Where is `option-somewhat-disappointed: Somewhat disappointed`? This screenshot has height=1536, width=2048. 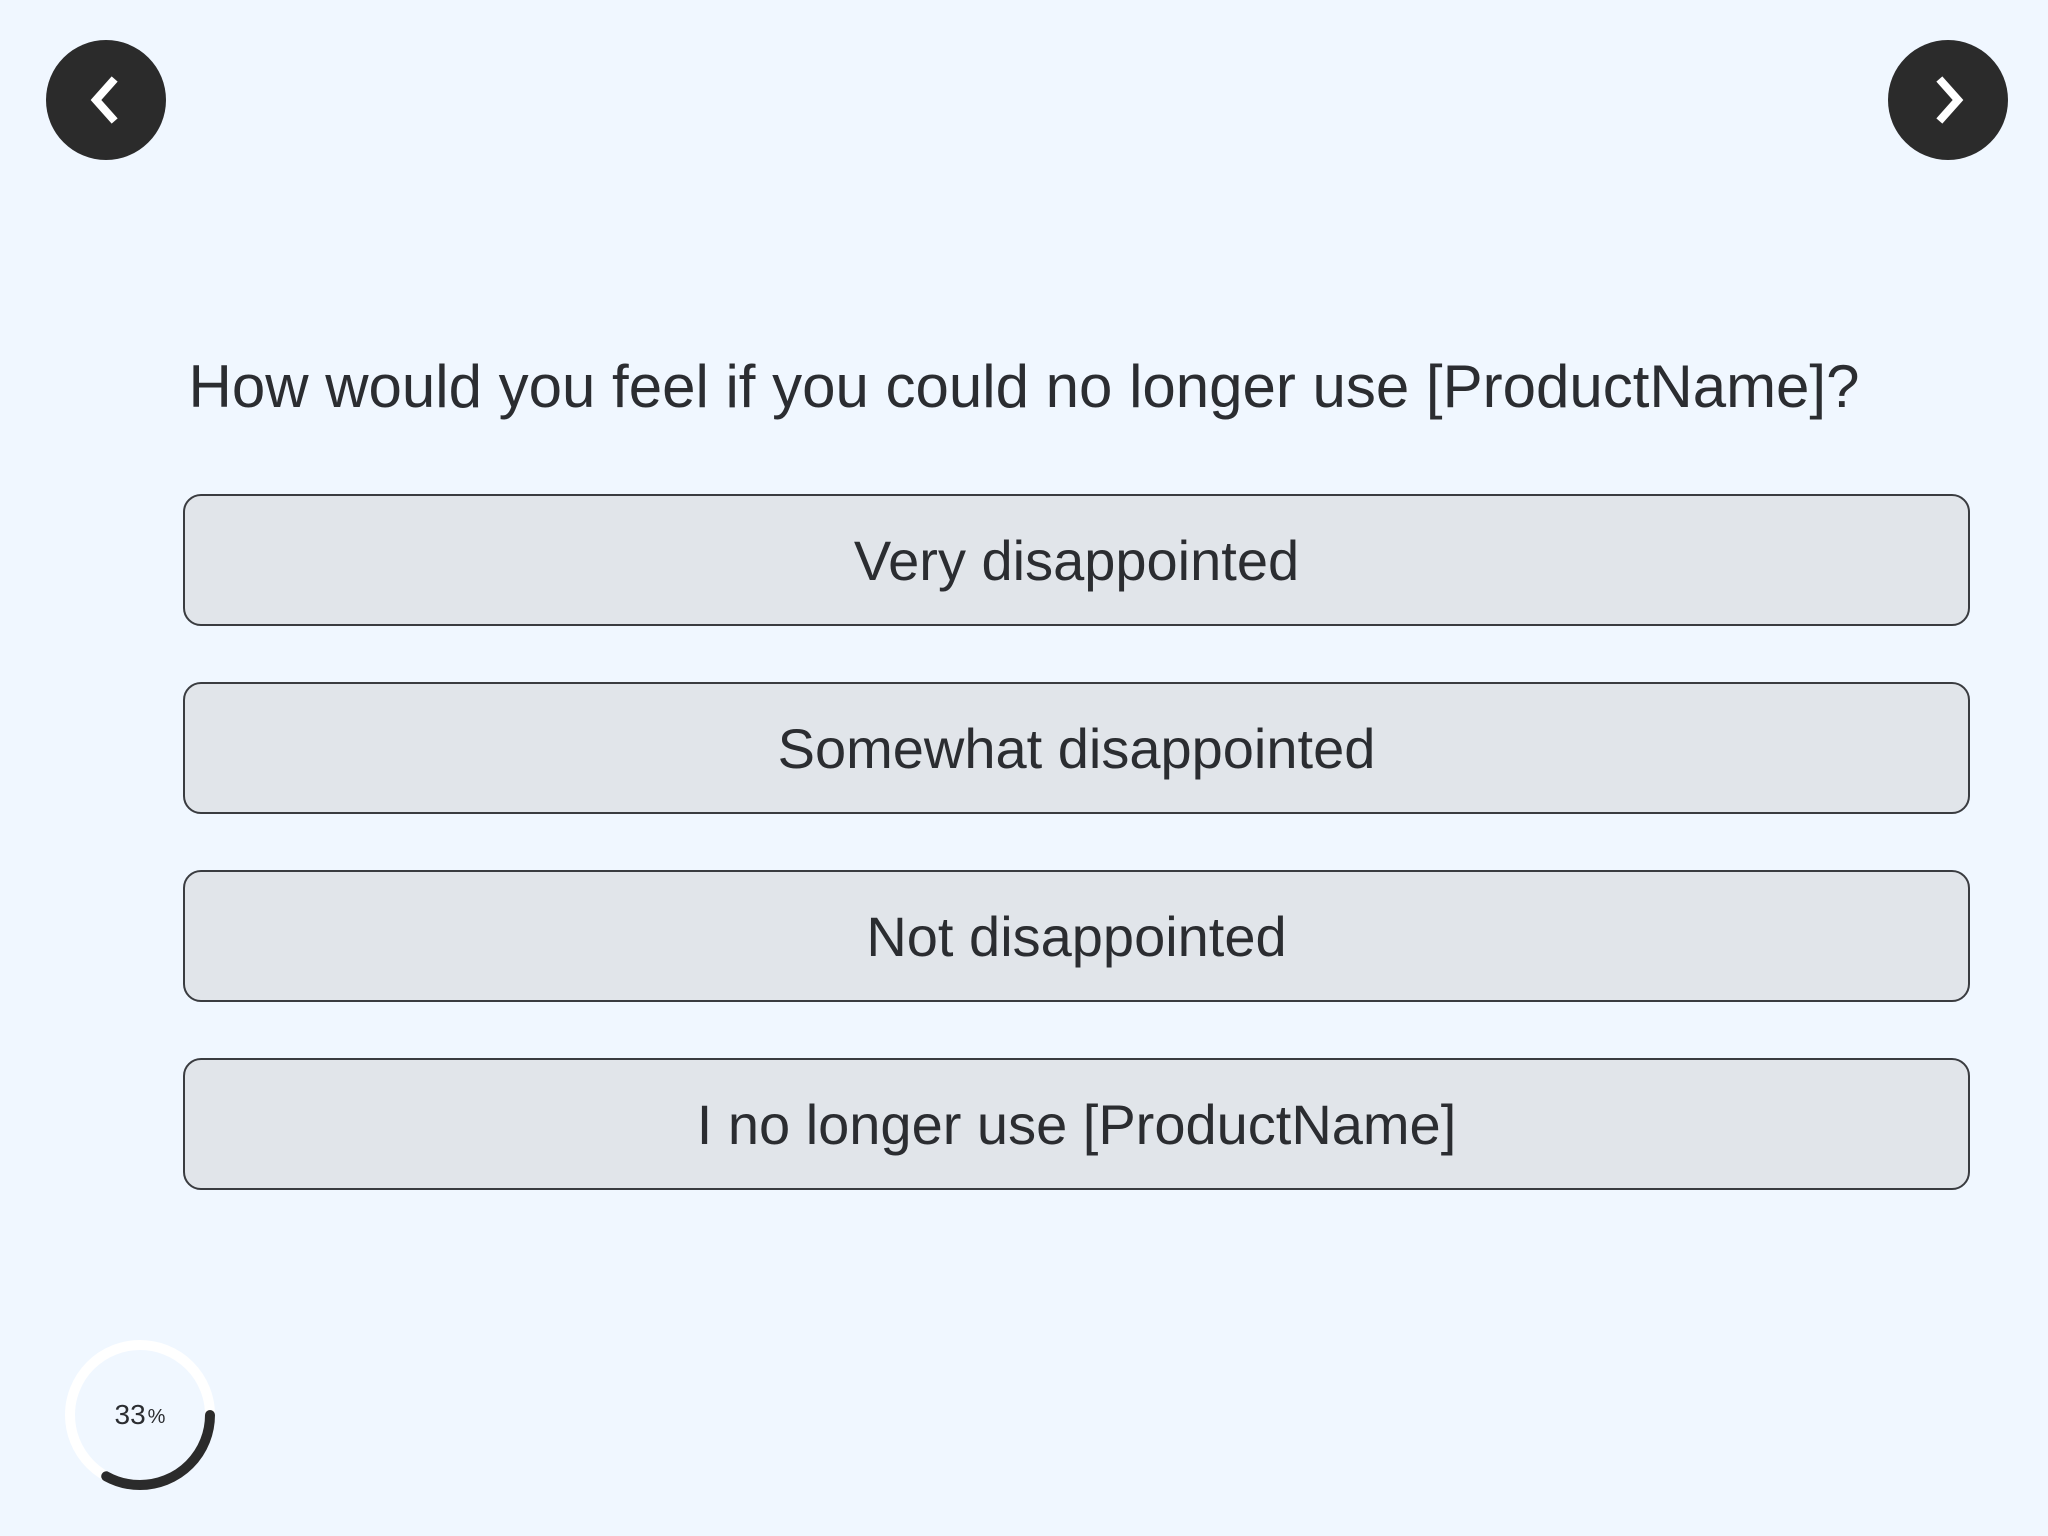
option-somewhat-disappointed: Somewhat disappointed is located at coordinates (1076, 748).